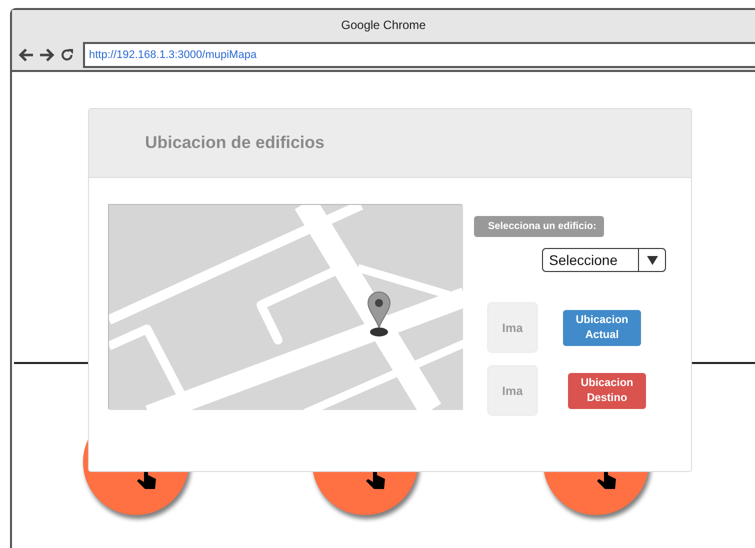 The width and height of the screenshot is (755, 548). Describe the element at coordinates (26, 55) in the screenshot. I see `back-icon` at that location.